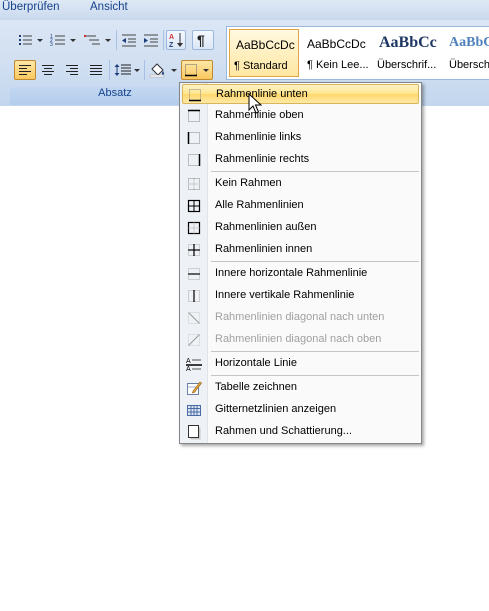  Describe the element at coordinates (258, 137) in the screenshot. I see `menu-item-label: Rahmenlinie links` at that location.